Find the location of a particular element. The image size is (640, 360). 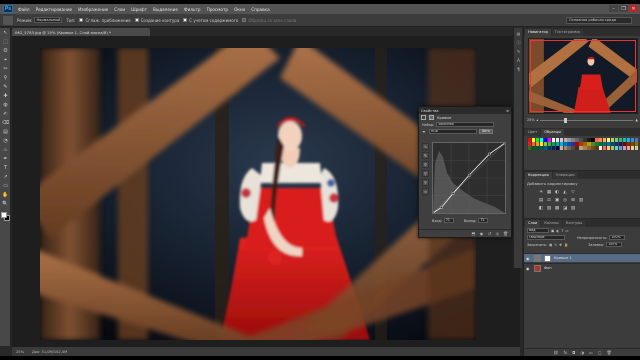

curve-plot is located at coordinates (469, 178).